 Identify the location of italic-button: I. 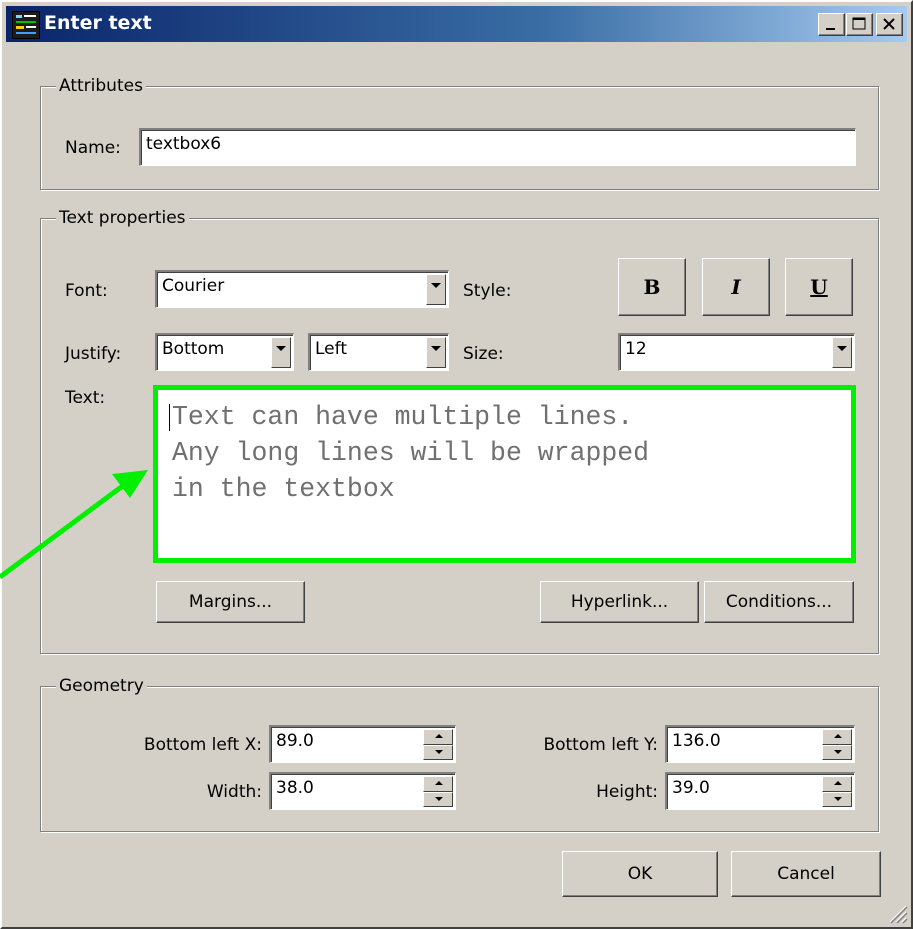
(736, 287).